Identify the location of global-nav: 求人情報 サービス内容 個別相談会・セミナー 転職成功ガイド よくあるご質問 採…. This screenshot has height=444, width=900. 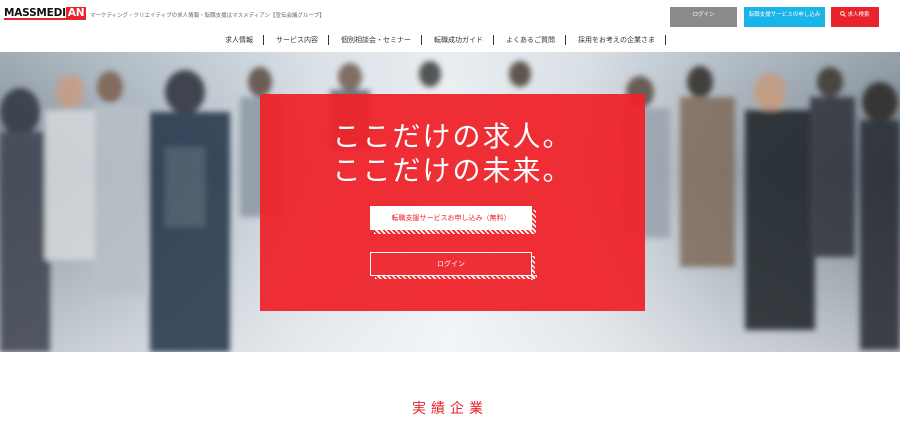
(451, 40).